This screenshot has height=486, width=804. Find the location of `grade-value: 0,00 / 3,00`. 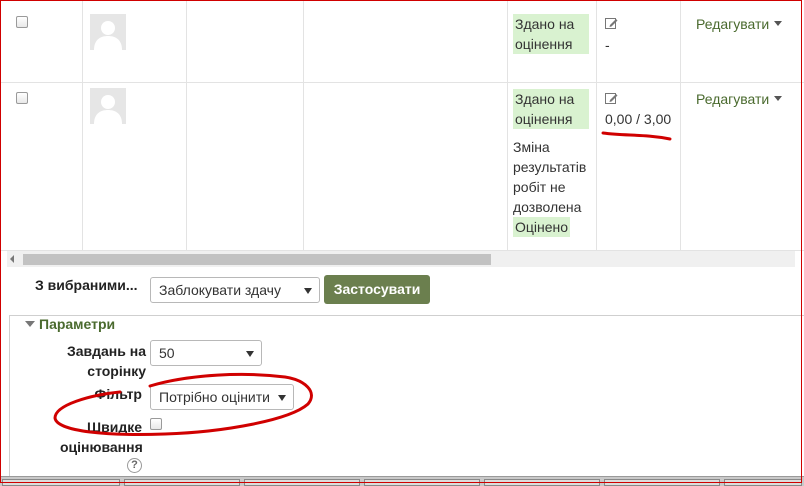

grade-value: 0,00 / 3,00 is located at coordinates (638, 119).